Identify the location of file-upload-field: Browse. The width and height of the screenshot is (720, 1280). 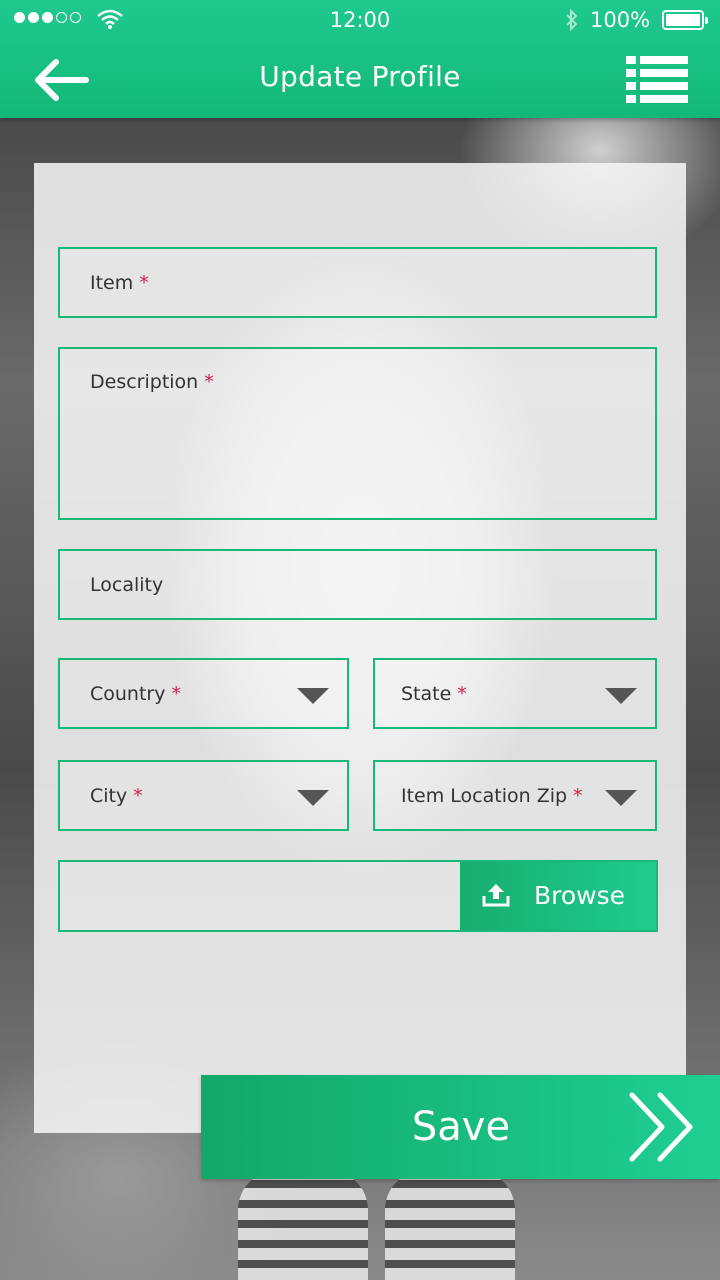
(358, 896).